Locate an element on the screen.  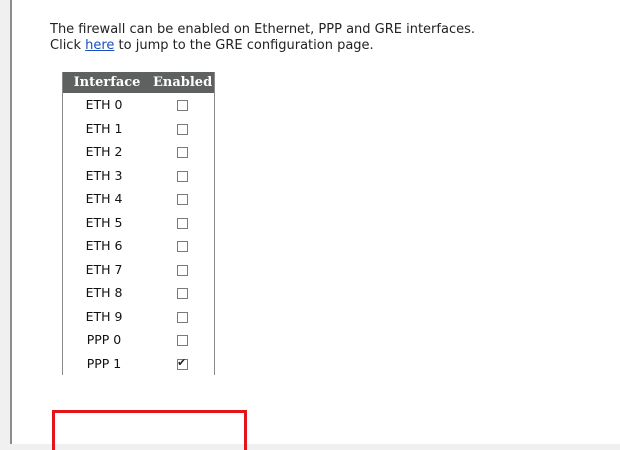
table-row: ETH 9 is located at coordinates (139, 317).